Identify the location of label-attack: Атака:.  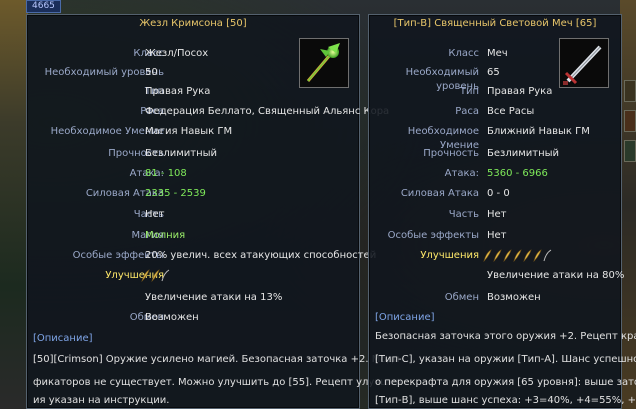
(461, 173).